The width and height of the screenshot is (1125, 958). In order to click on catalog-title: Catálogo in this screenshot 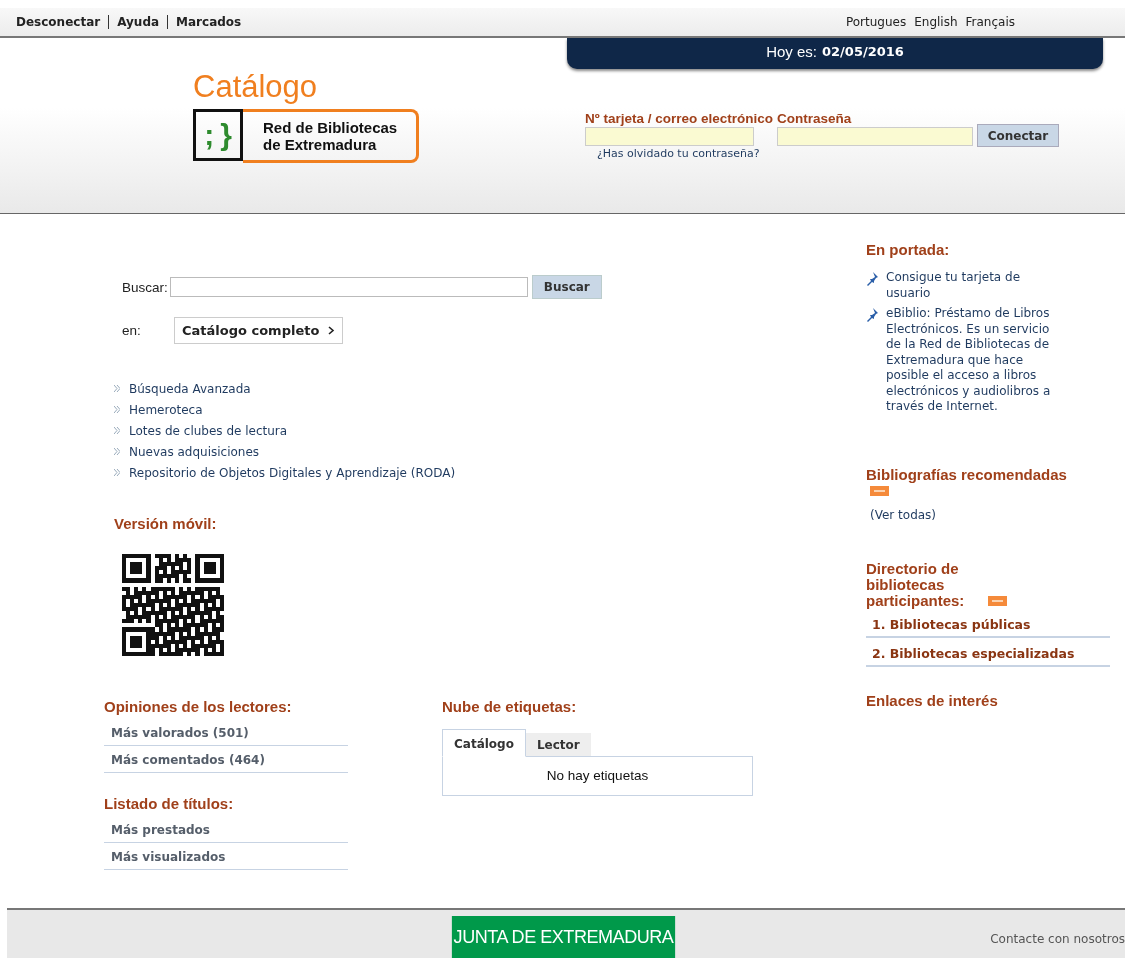, I will do `click(256, 87)`.